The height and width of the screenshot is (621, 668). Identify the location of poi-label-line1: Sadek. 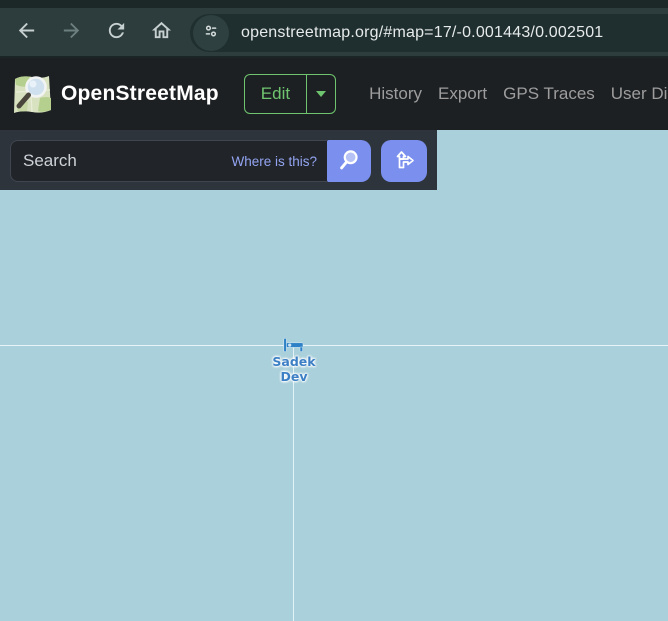
(294, 361).